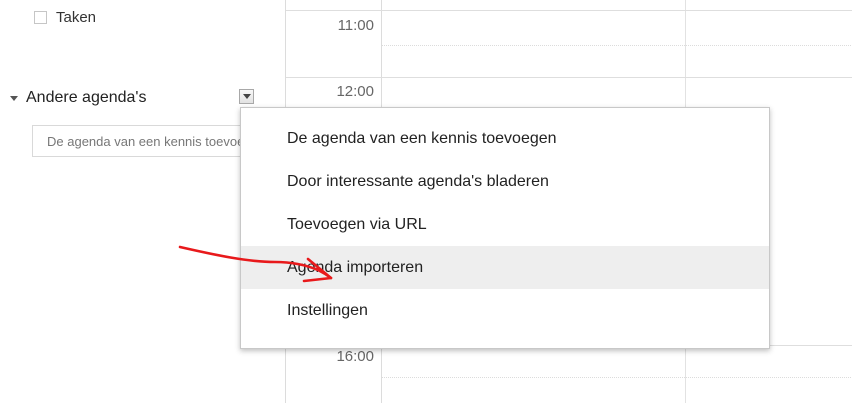  I want to click on time-label-11: 11:00, so click(355, 25).